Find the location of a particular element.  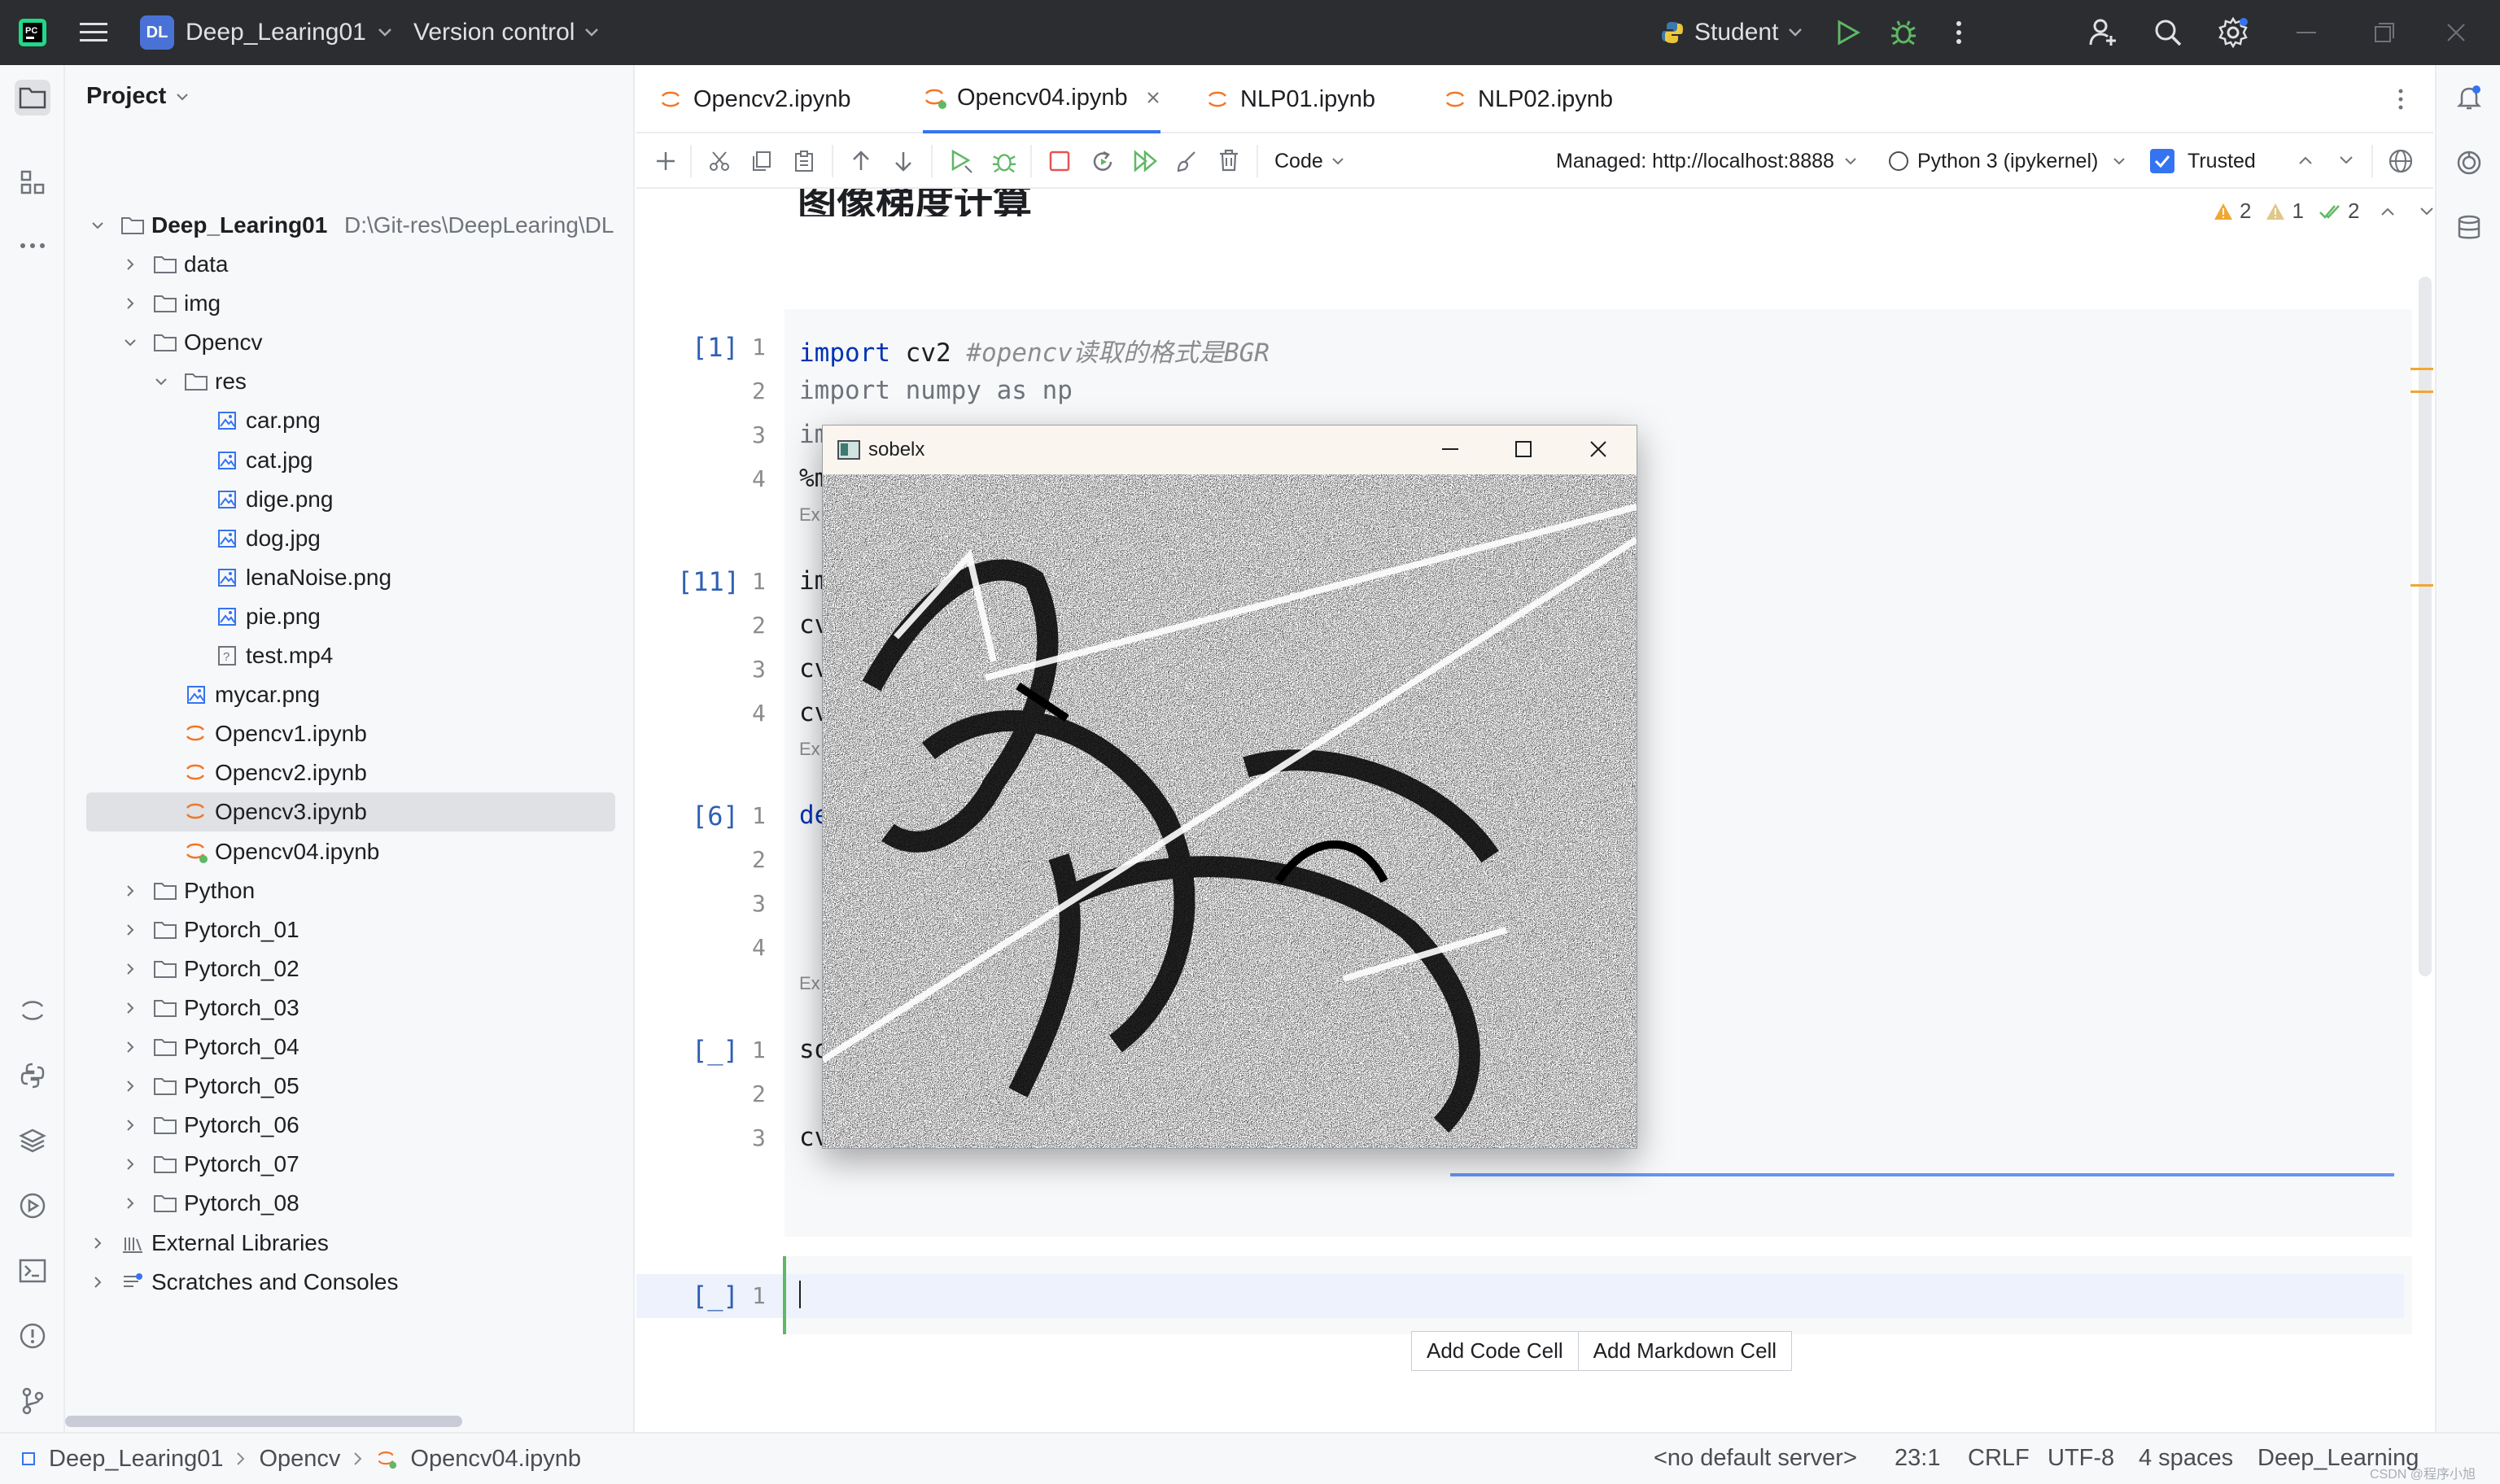

trusted-toggle: Trusted is located at coordinates (2203, 161).